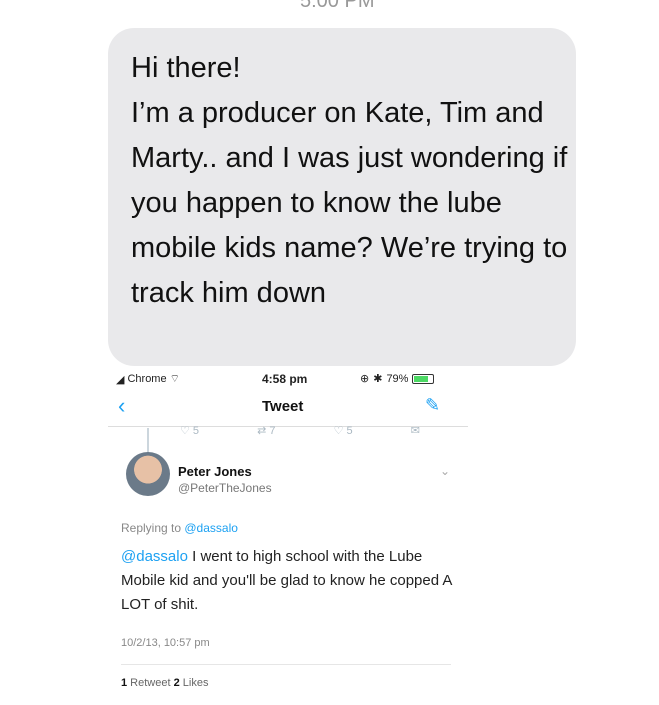  What do you see at coordinates (189, 430) in the screenshot?
I see `reply-icon: ♡ 5` at bounding box center [189, 430].